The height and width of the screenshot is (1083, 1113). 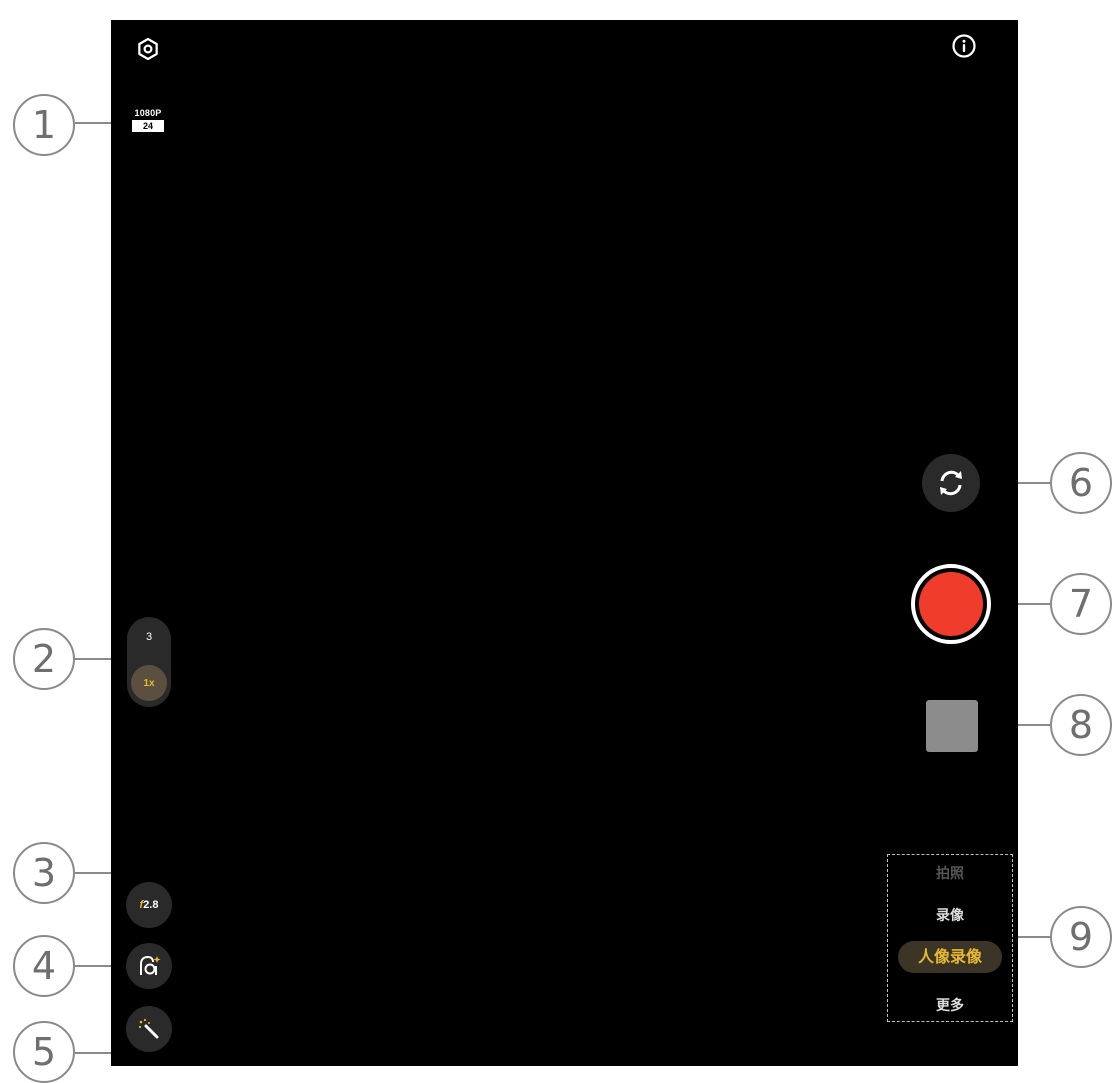 I want to click on record-button, so click(x=951, y=604).